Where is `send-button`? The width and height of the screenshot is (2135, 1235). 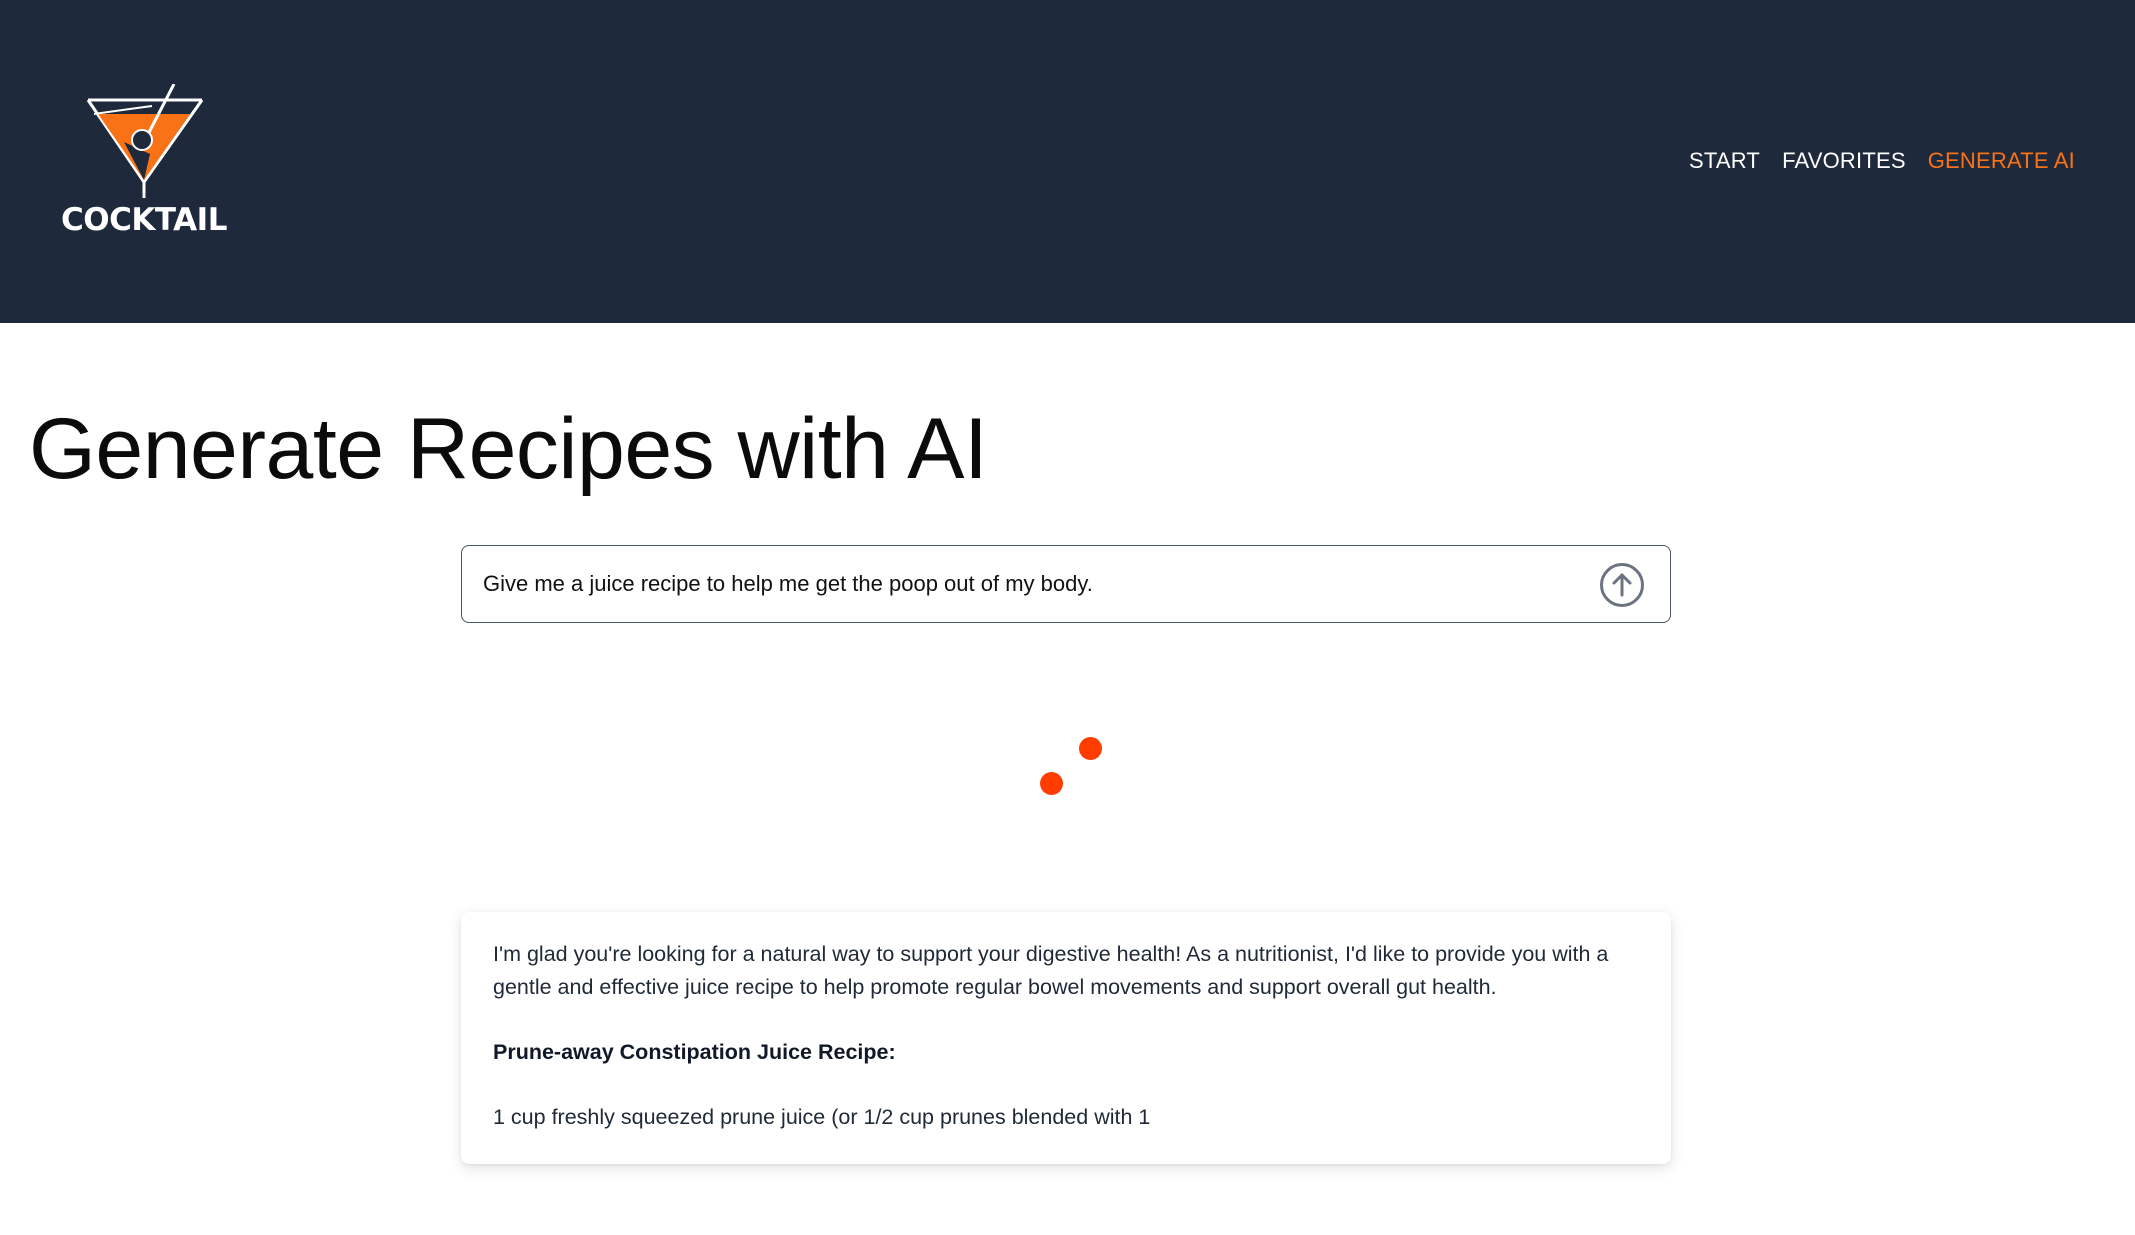
send-button is located at coordinates (1622, 585).